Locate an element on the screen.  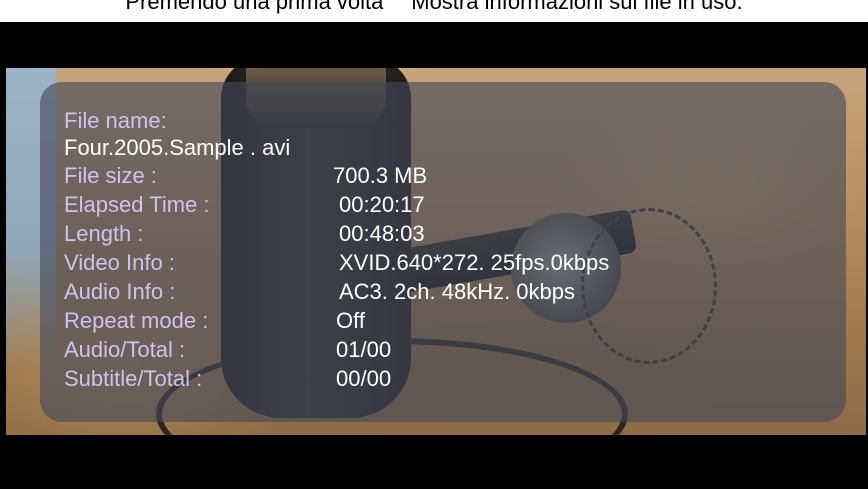
elapsed-time-label-text: Elapsed Time : is located at coordinates (137, 204).